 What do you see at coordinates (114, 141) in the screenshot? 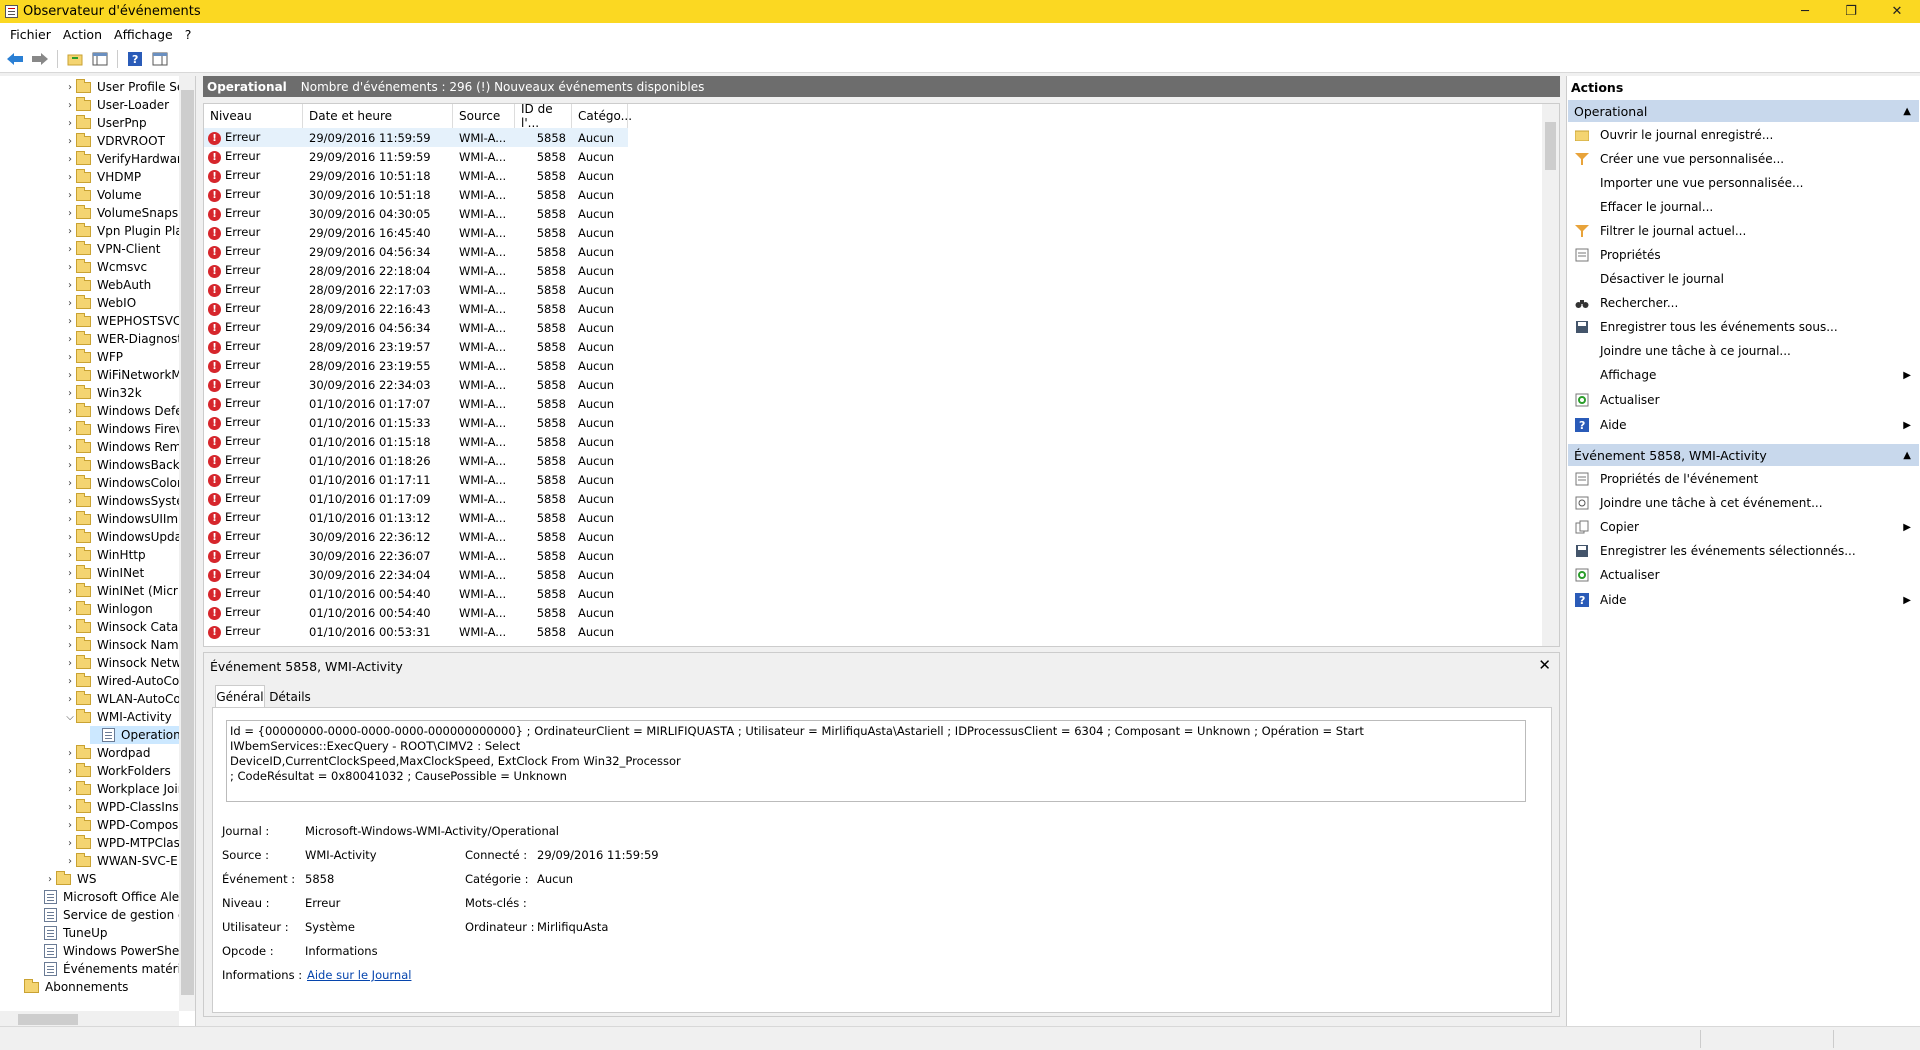
I see `tree-node: › VDRVROOT` at bounding box center [114, 141].